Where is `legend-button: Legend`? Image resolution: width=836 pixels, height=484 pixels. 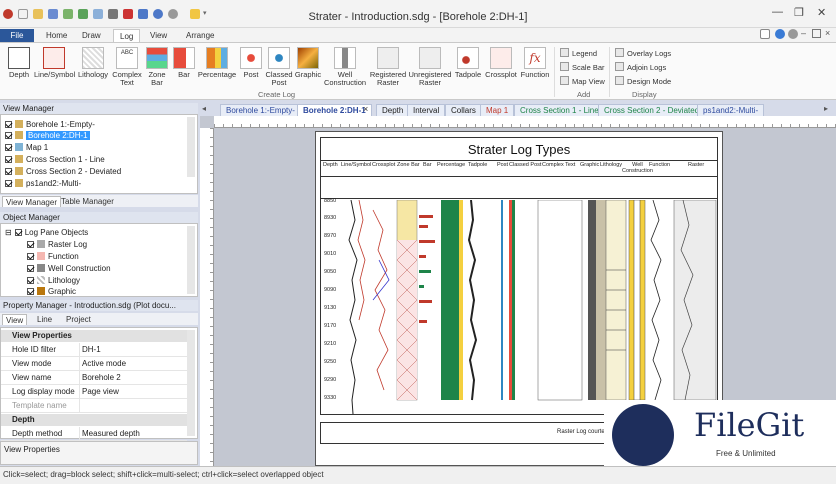
legend-button: Legend is located at coordinates (578, 53).